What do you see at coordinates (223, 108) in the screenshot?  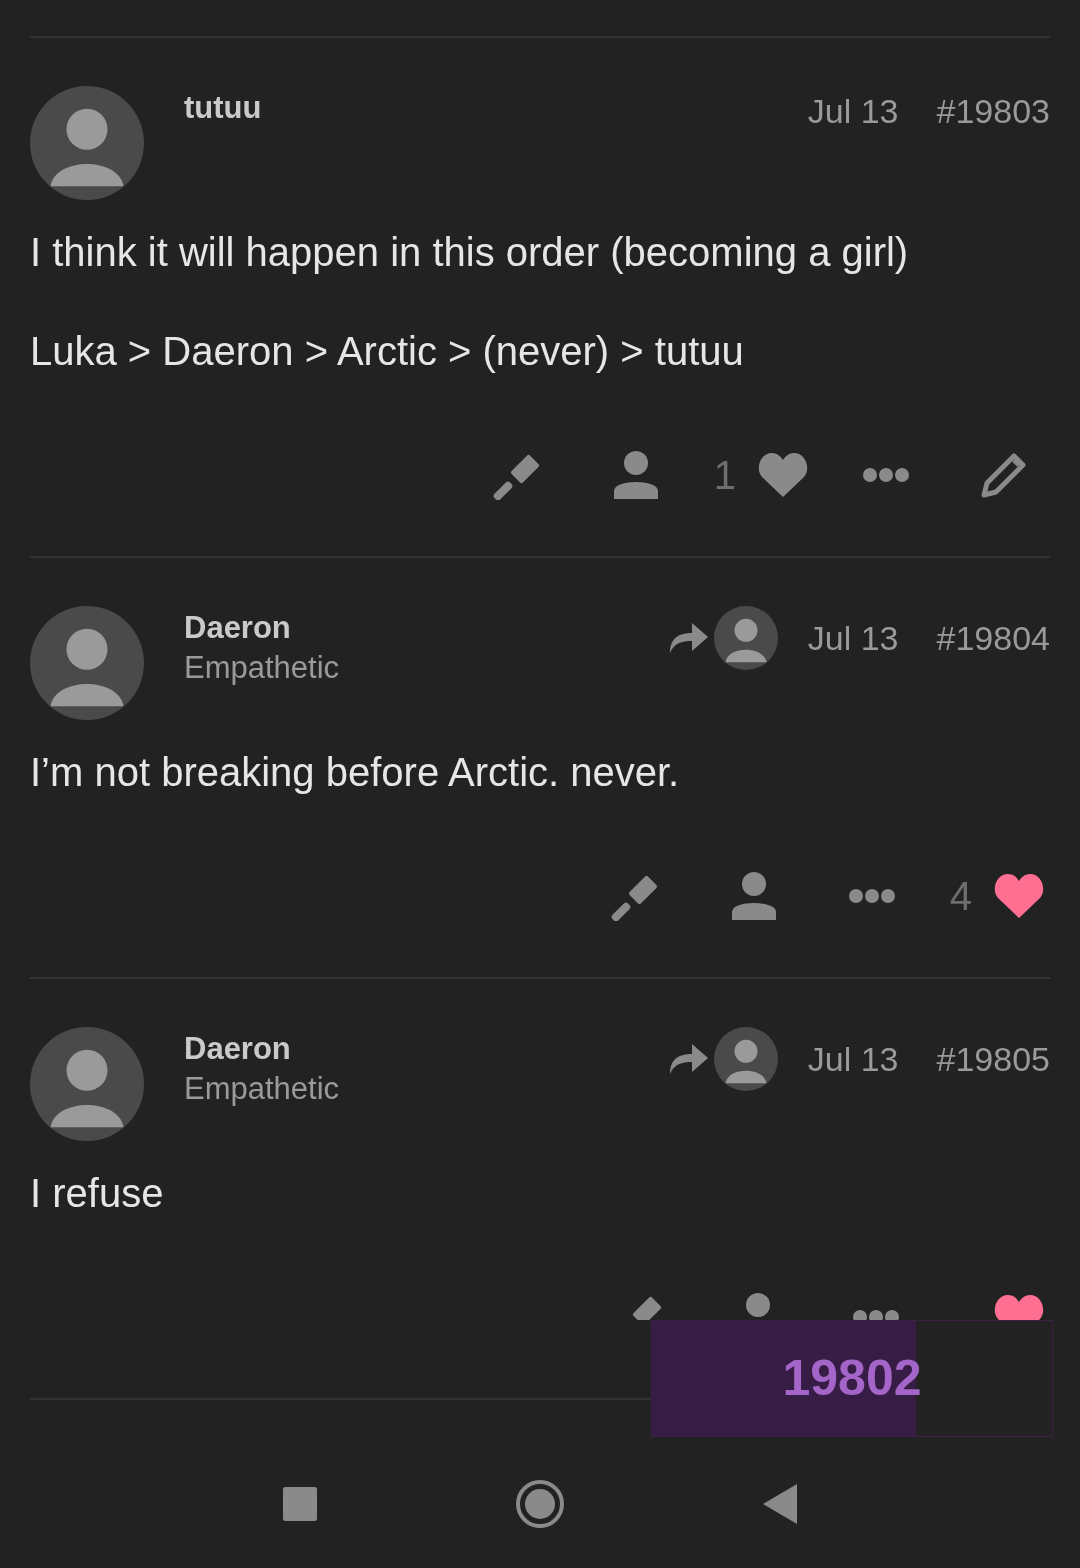 I see `username: tutuu` at bounding box center [223, 108].